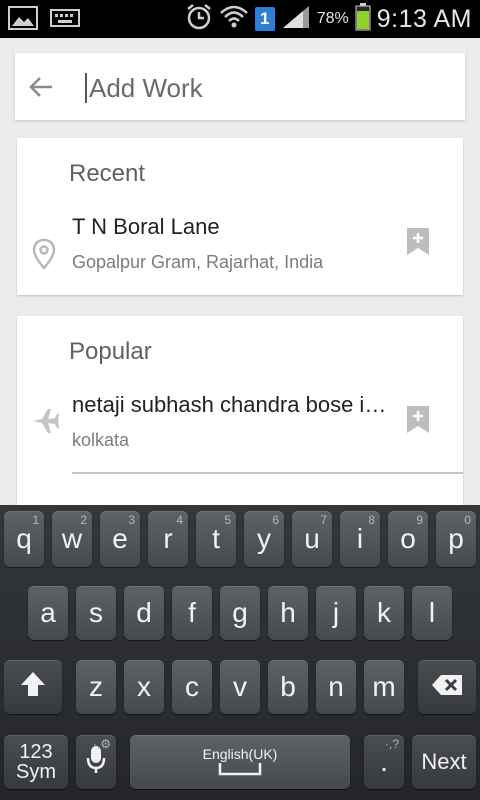 This screenshot has width=480, height=800. What do you see at coordinates (144, 613) in the screenshot?
I see `key-d: d` at bounding box center [144, 613].